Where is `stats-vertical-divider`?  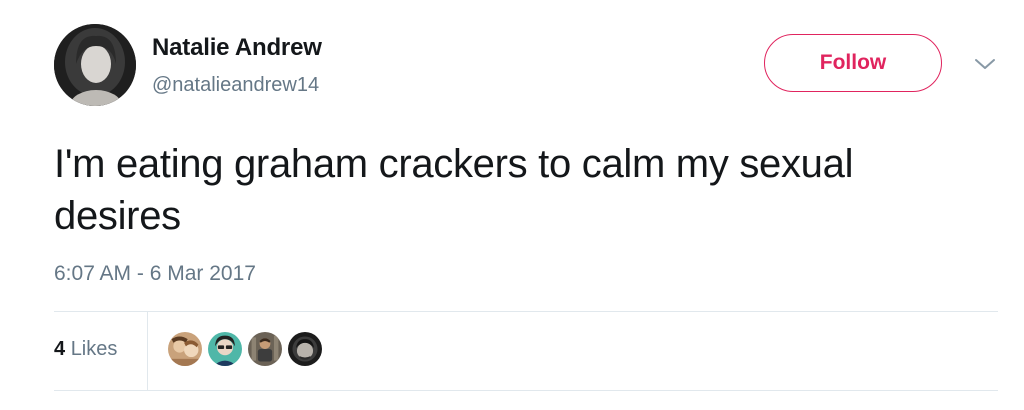 stats-vertical-divider is located at coordinates (147, 350).